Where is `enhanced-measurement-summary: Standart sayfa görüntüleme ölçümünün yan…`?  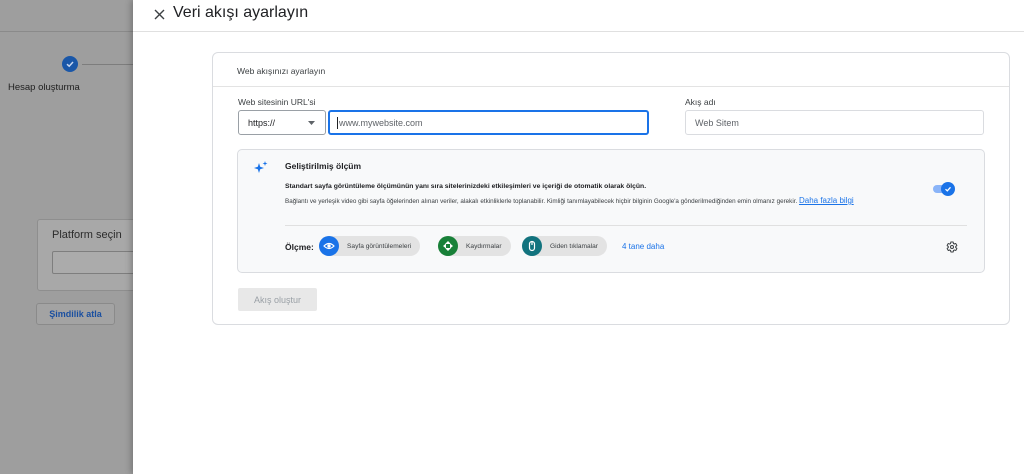 enhanced-measurement-summary: Standart sayfa görüntüleme ölçümünün yan… is located at coordinates (466, 186).